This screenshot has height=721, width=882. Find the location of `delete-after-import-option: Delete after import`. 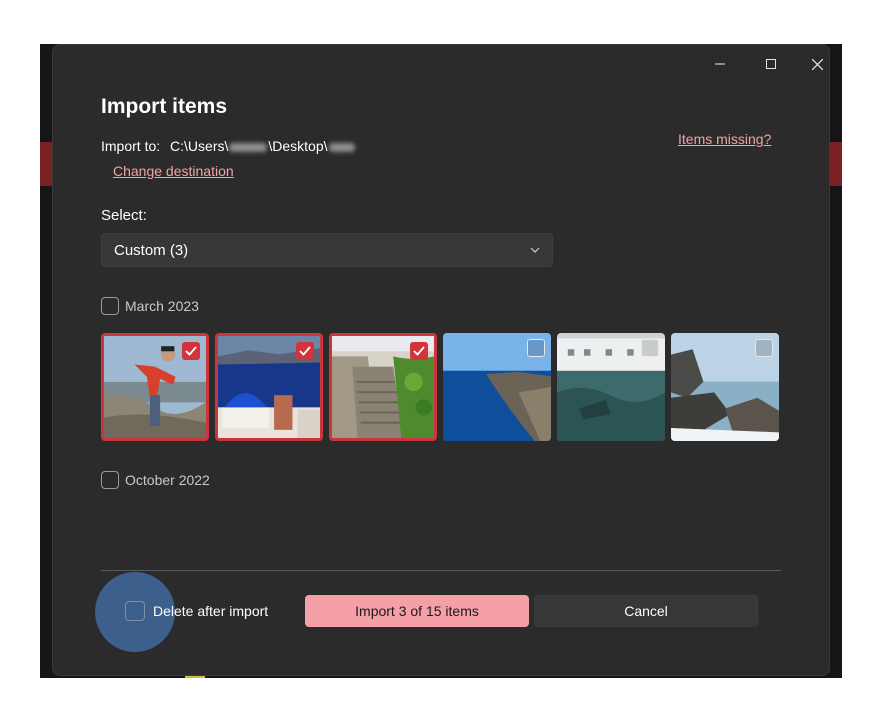

delete-after-import-option: Delete after import is located at coordinates (196, 611).